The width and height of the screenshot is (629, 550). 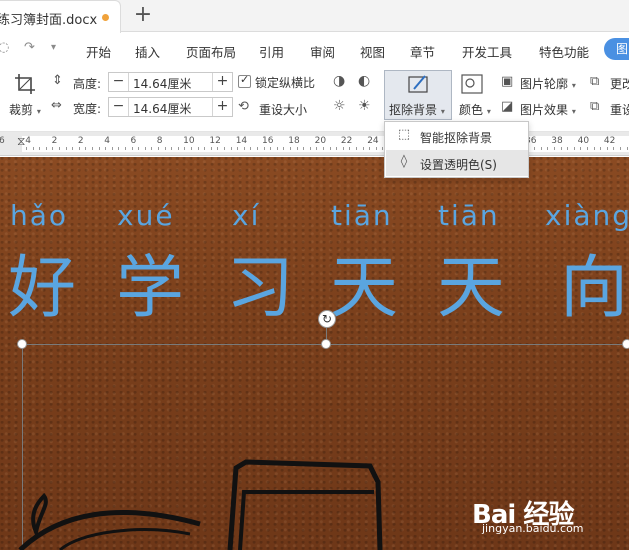 What do you see at coordinates (162, 83) in the screenshot?
I see `height-value: 14.64厘米` at bounding box center [162, 83].